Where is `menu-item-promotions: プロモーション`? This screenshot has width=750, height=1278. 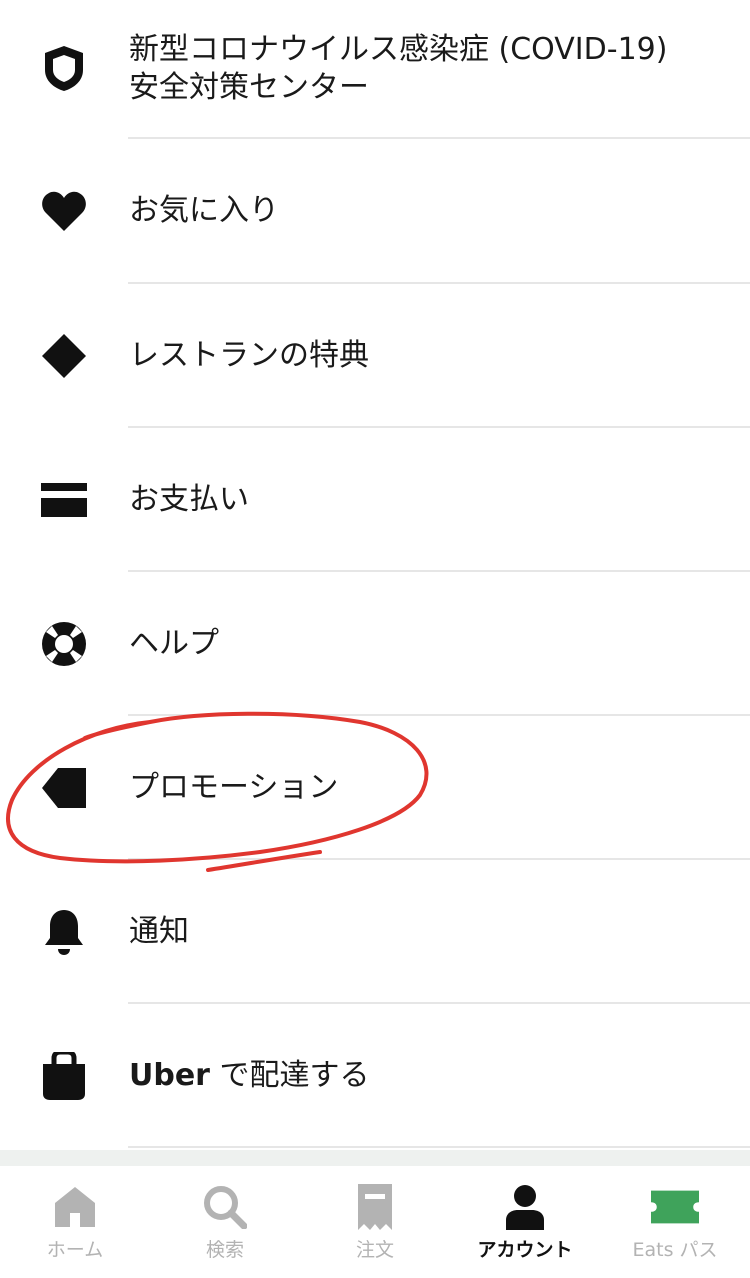 menu-item-promotions: プロモーション is located at coordinates (375, 787).